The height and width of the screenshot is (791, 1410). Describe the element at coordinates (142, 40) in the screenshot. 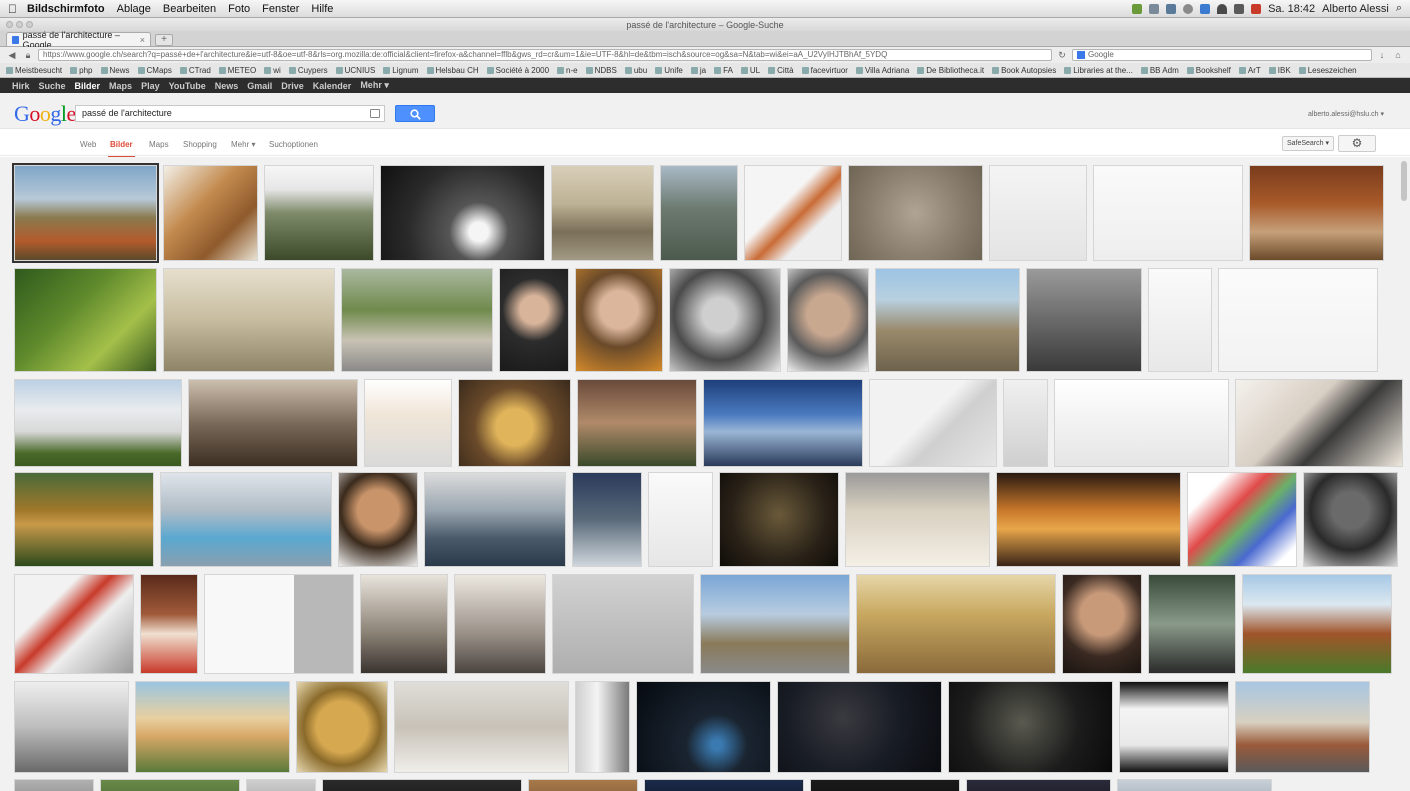

I see `close-tab-icon: ×` at that location.